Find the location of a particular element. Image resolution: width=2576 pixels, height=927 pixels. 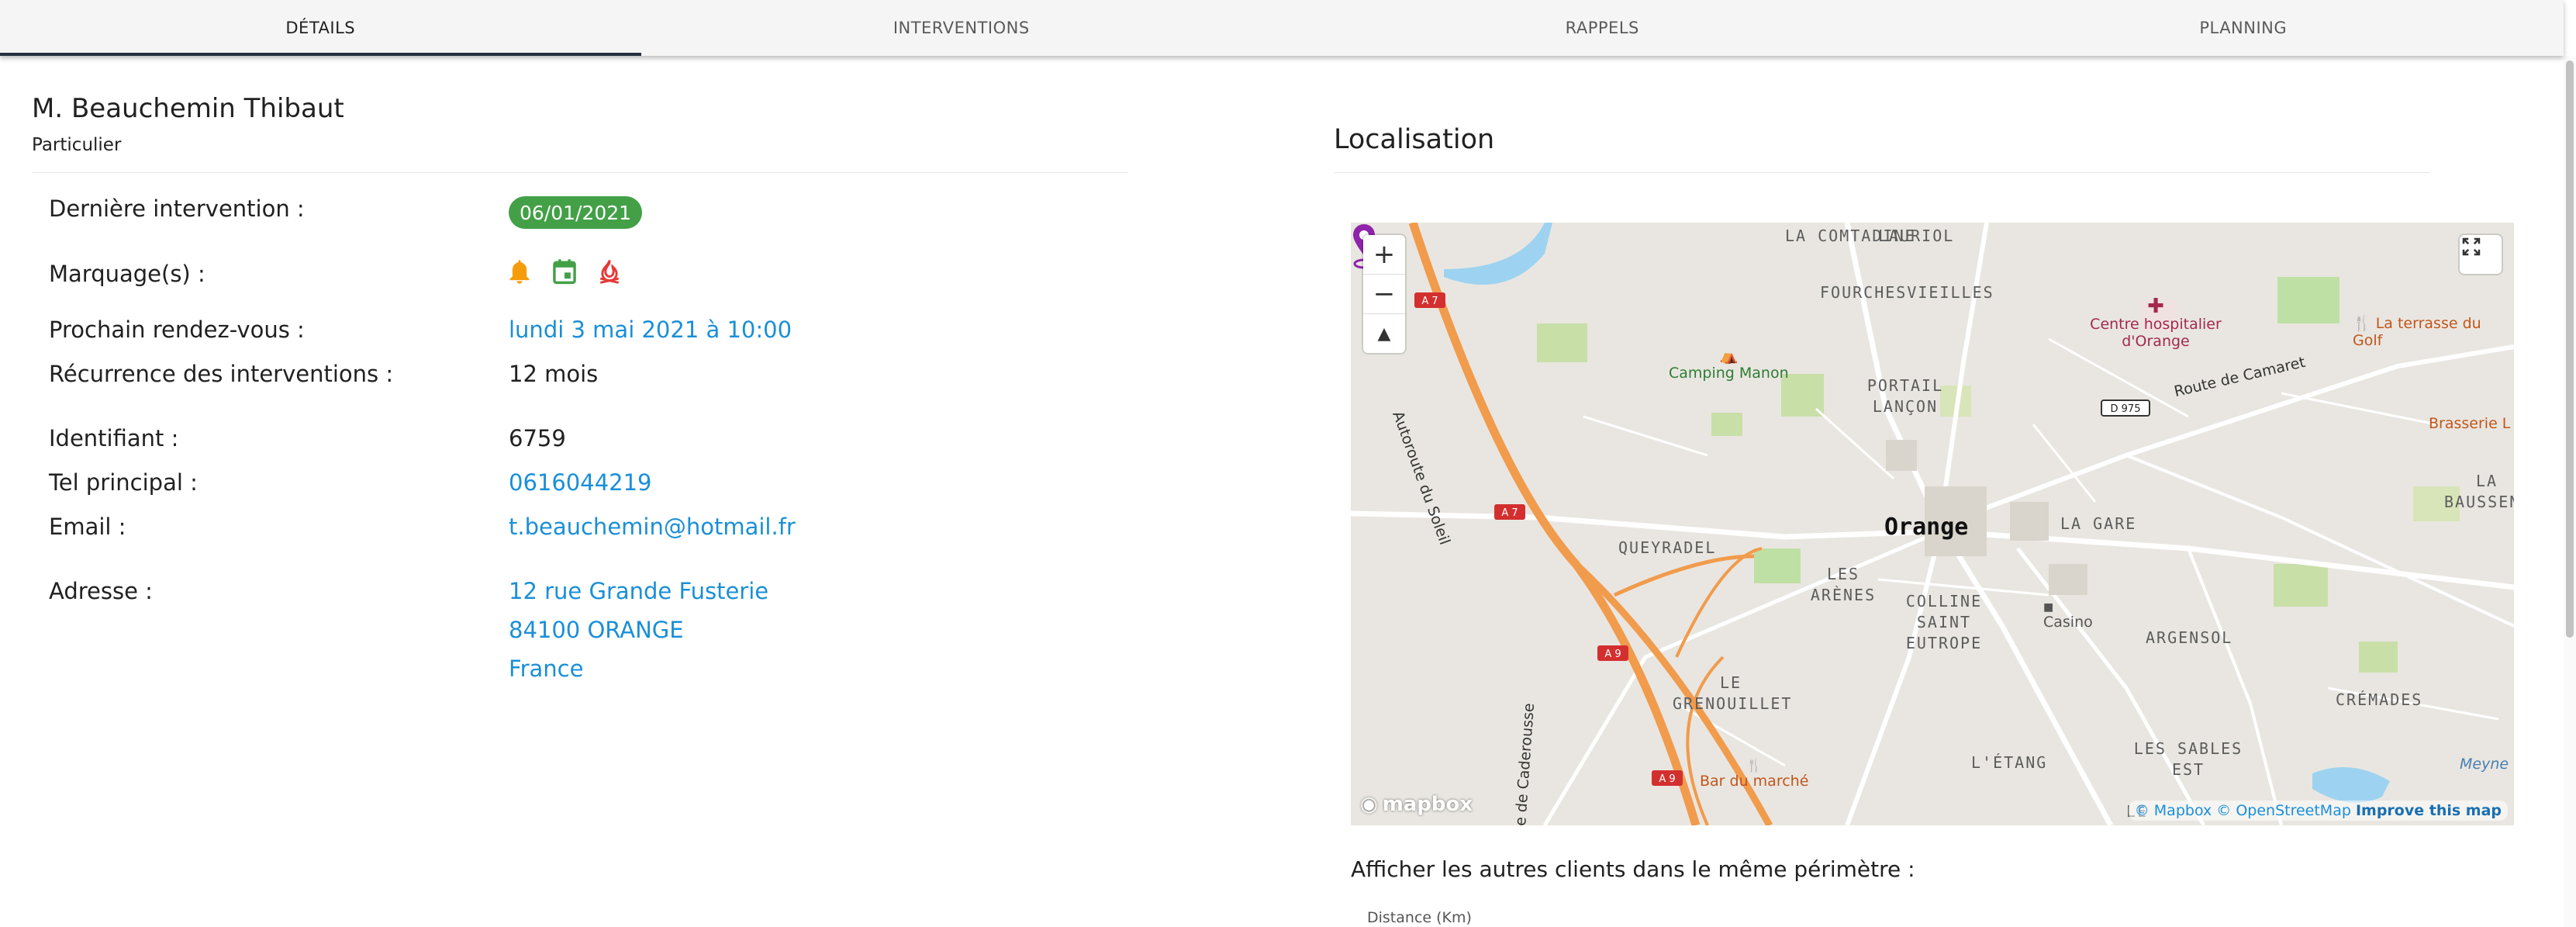

location-title: Localisation is located at coordinates (1415, 139).